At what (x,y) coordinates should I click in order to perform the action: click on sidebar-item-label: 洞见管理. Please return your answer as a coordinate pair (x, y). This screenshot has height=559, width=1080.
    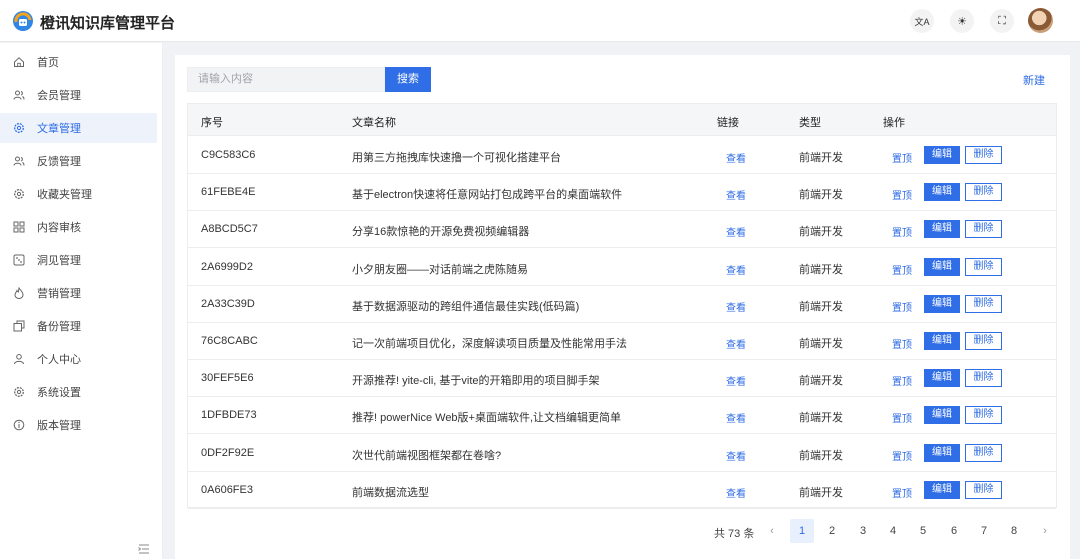
    Looking at the image, I should click on (59, 261).